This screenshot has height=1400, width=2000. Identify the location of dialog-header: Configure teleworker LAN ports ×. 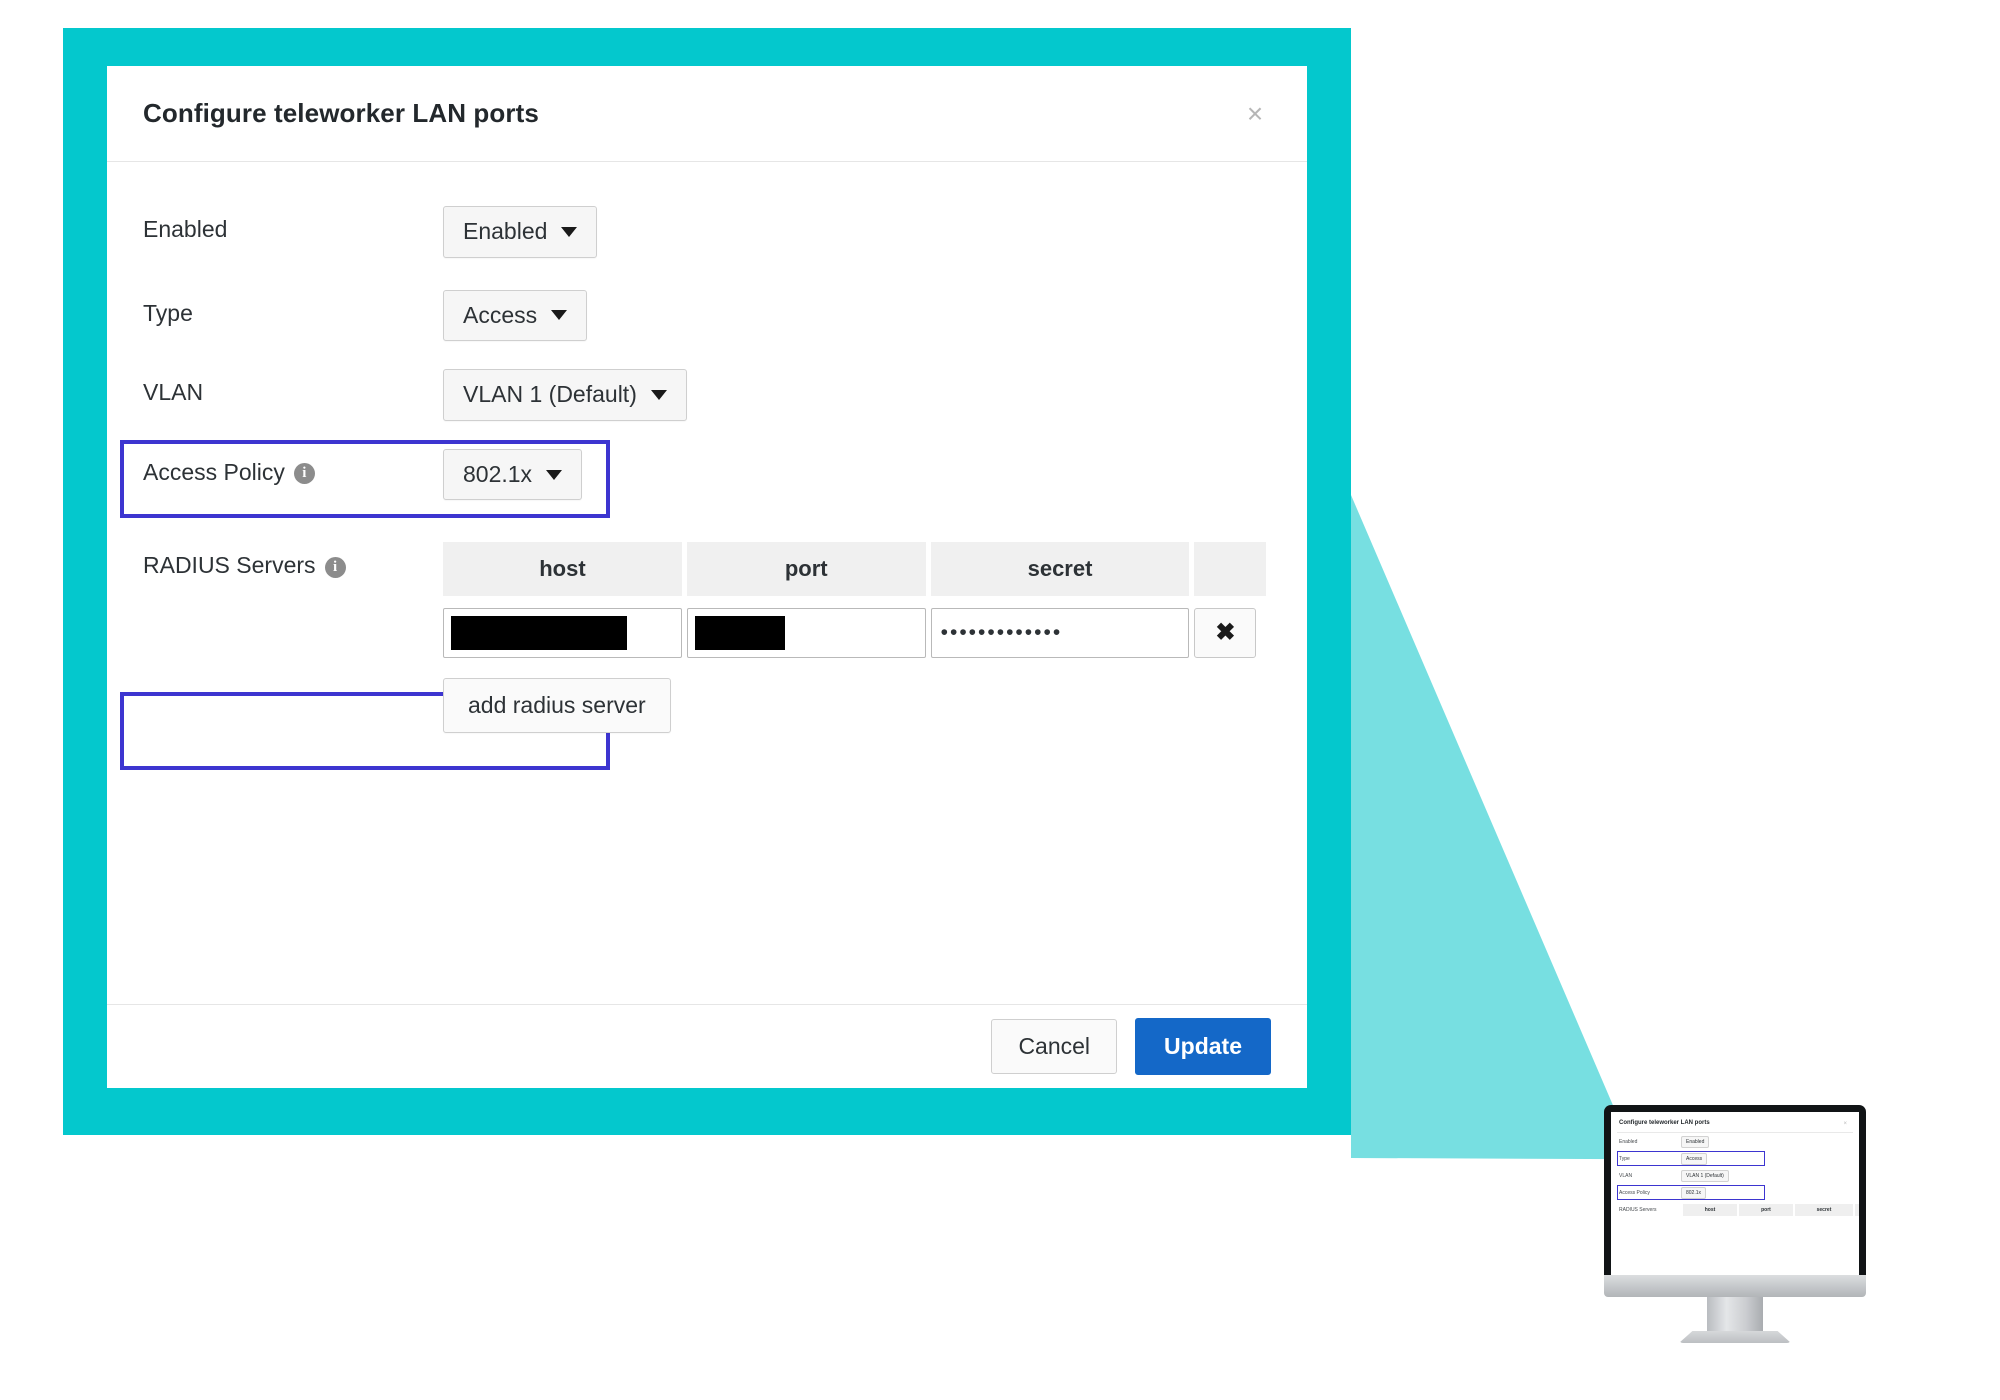
(707, 114).